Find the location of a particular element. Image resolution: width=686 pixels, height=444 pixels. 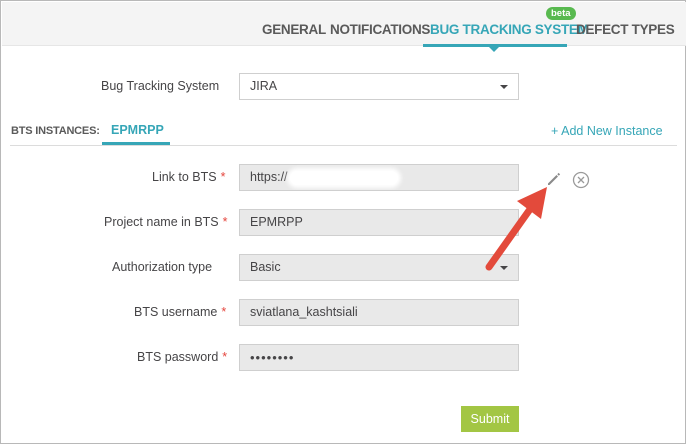

bts-username-field: sviatlana_kashtsiali is located at coordinates (379, 312).